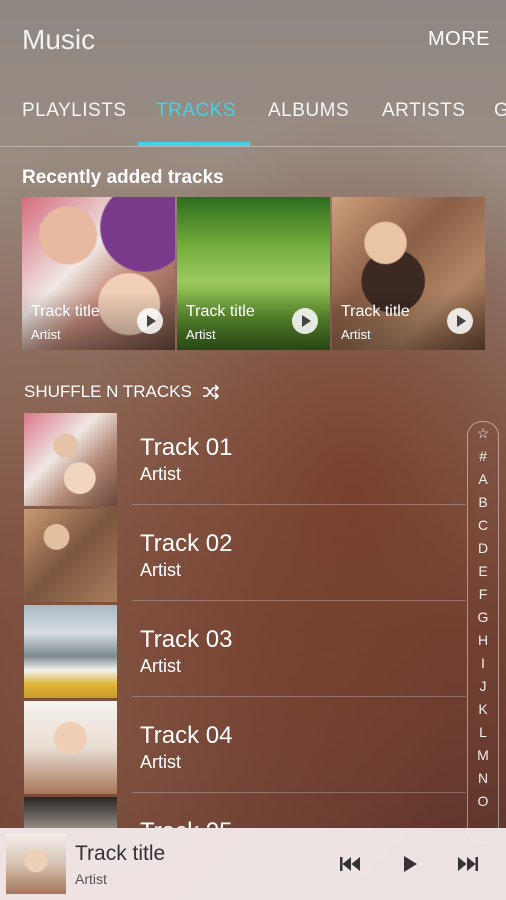 Image resolution: width=506 pixels, height=900 pixels. Describe the element at coordinates (483, 778) in the screenshot. I see `index-letter: N` at that location.